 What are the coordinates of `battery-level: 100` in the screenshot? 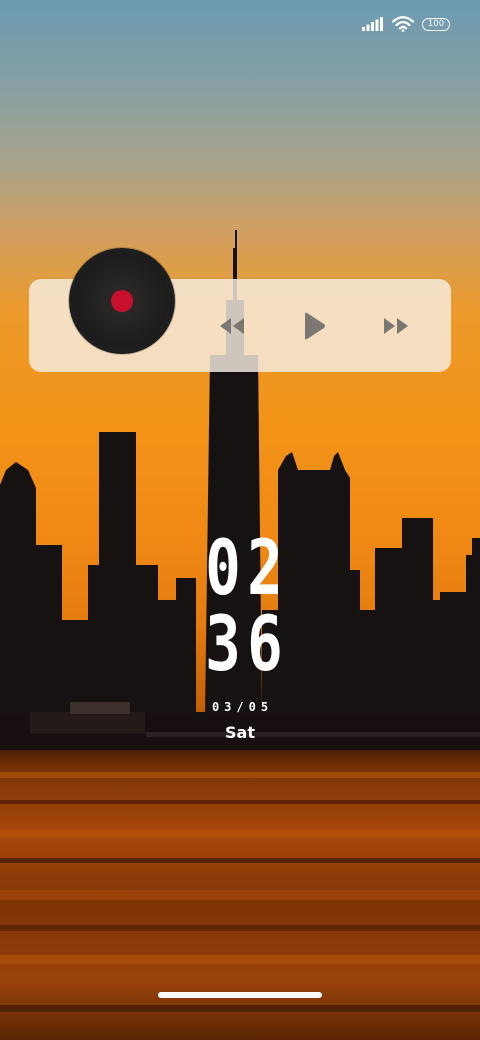 It's located at (436, 23).